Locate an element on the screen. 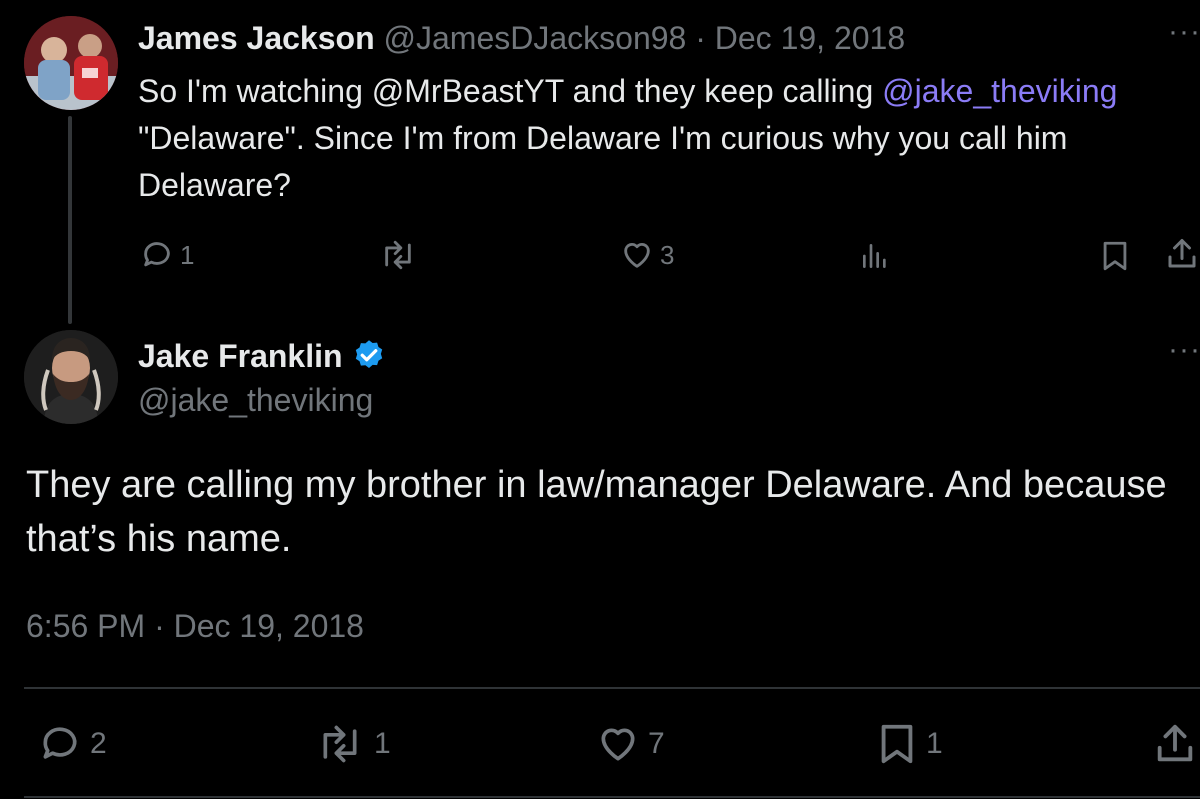 The image size is (1200, 799). parent-repost-button is located at coordinates (401, 255).